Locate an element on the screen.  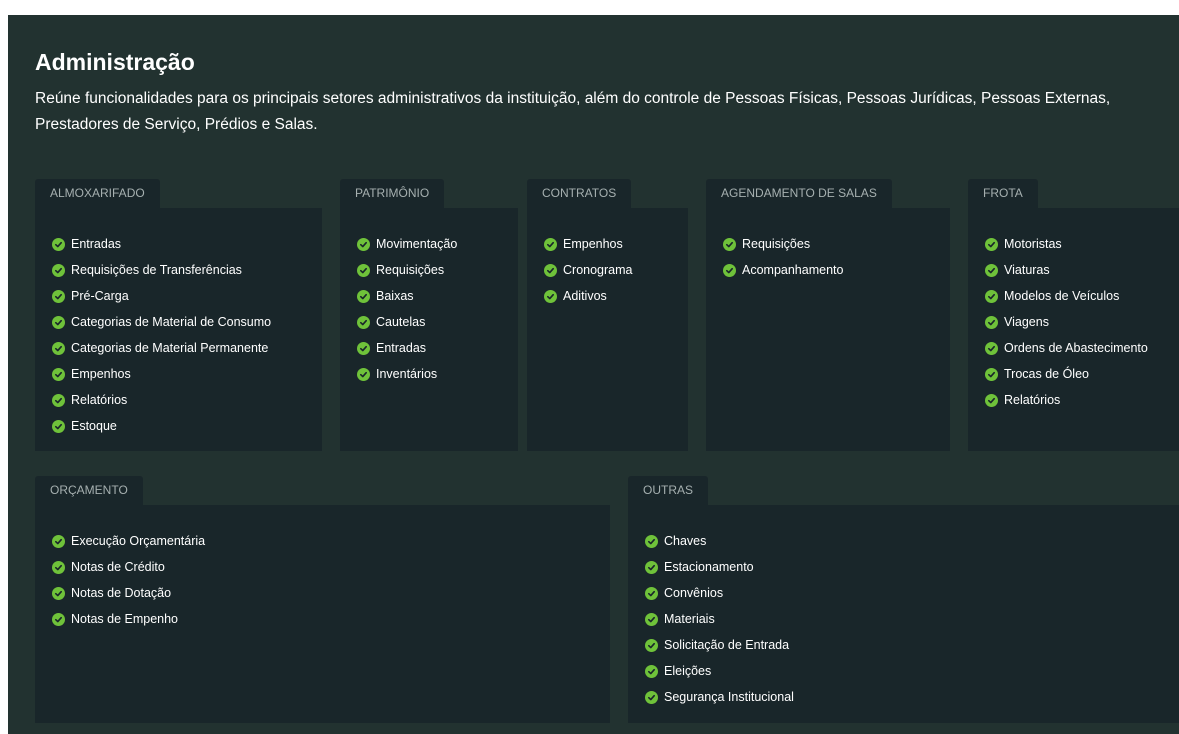
section-agendamento-list: Requisições Acompanhamento is located at coordinates (783, 257).